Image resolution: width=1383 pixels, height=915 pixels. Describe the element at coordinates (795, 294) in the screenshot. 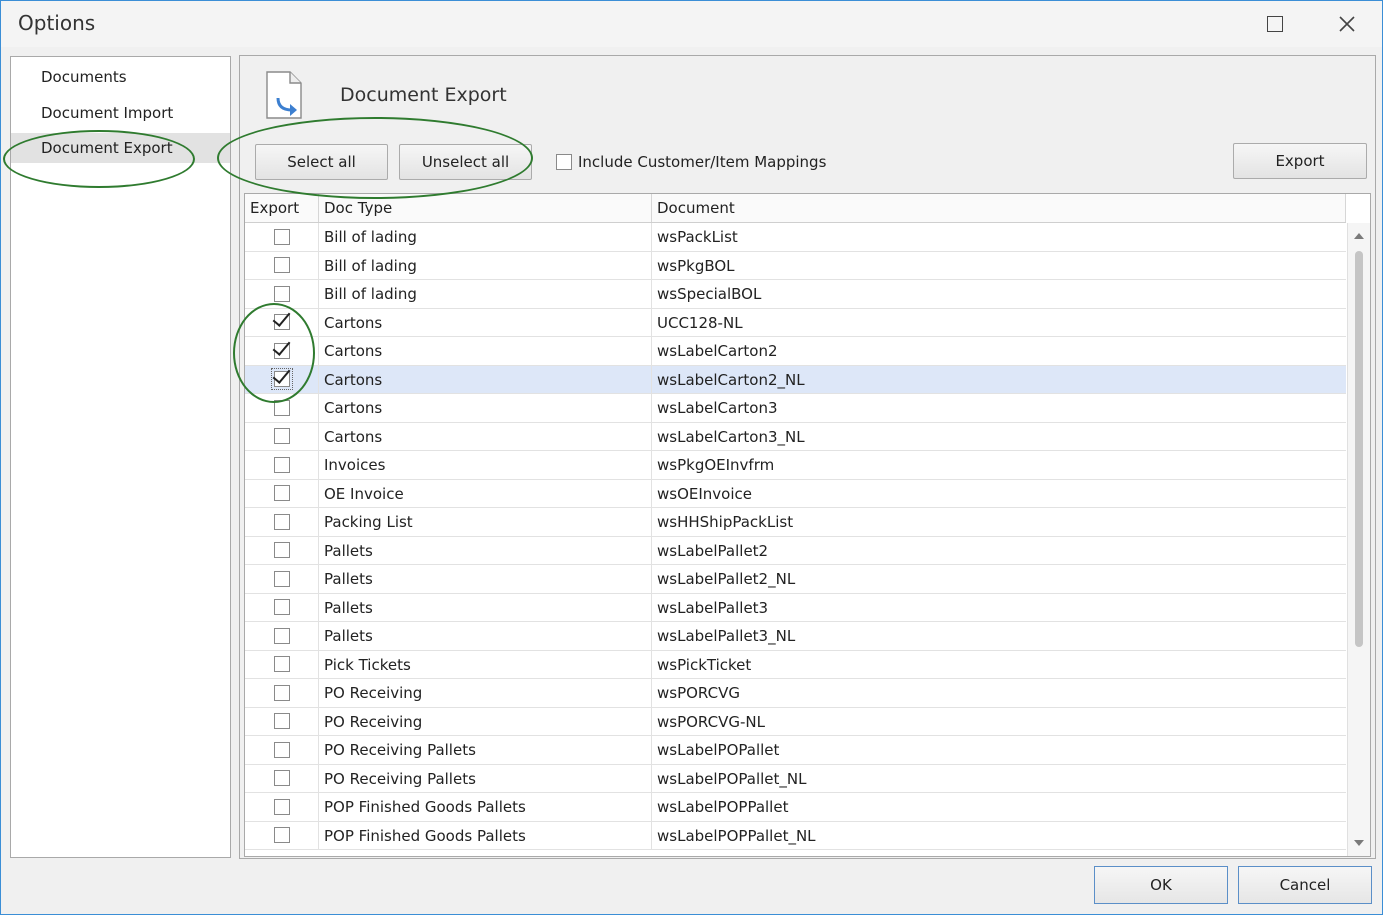

I see `table-row: Bill of lading wsSpecialBOL` at that location.